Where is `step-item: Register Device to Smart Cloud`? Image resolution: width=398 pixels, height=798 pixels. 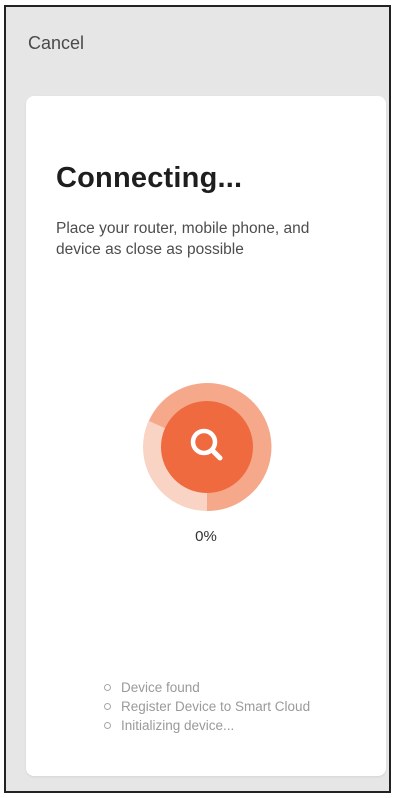
step-item: Register Device to Smart Cloud is located at coordinates (207, 706).